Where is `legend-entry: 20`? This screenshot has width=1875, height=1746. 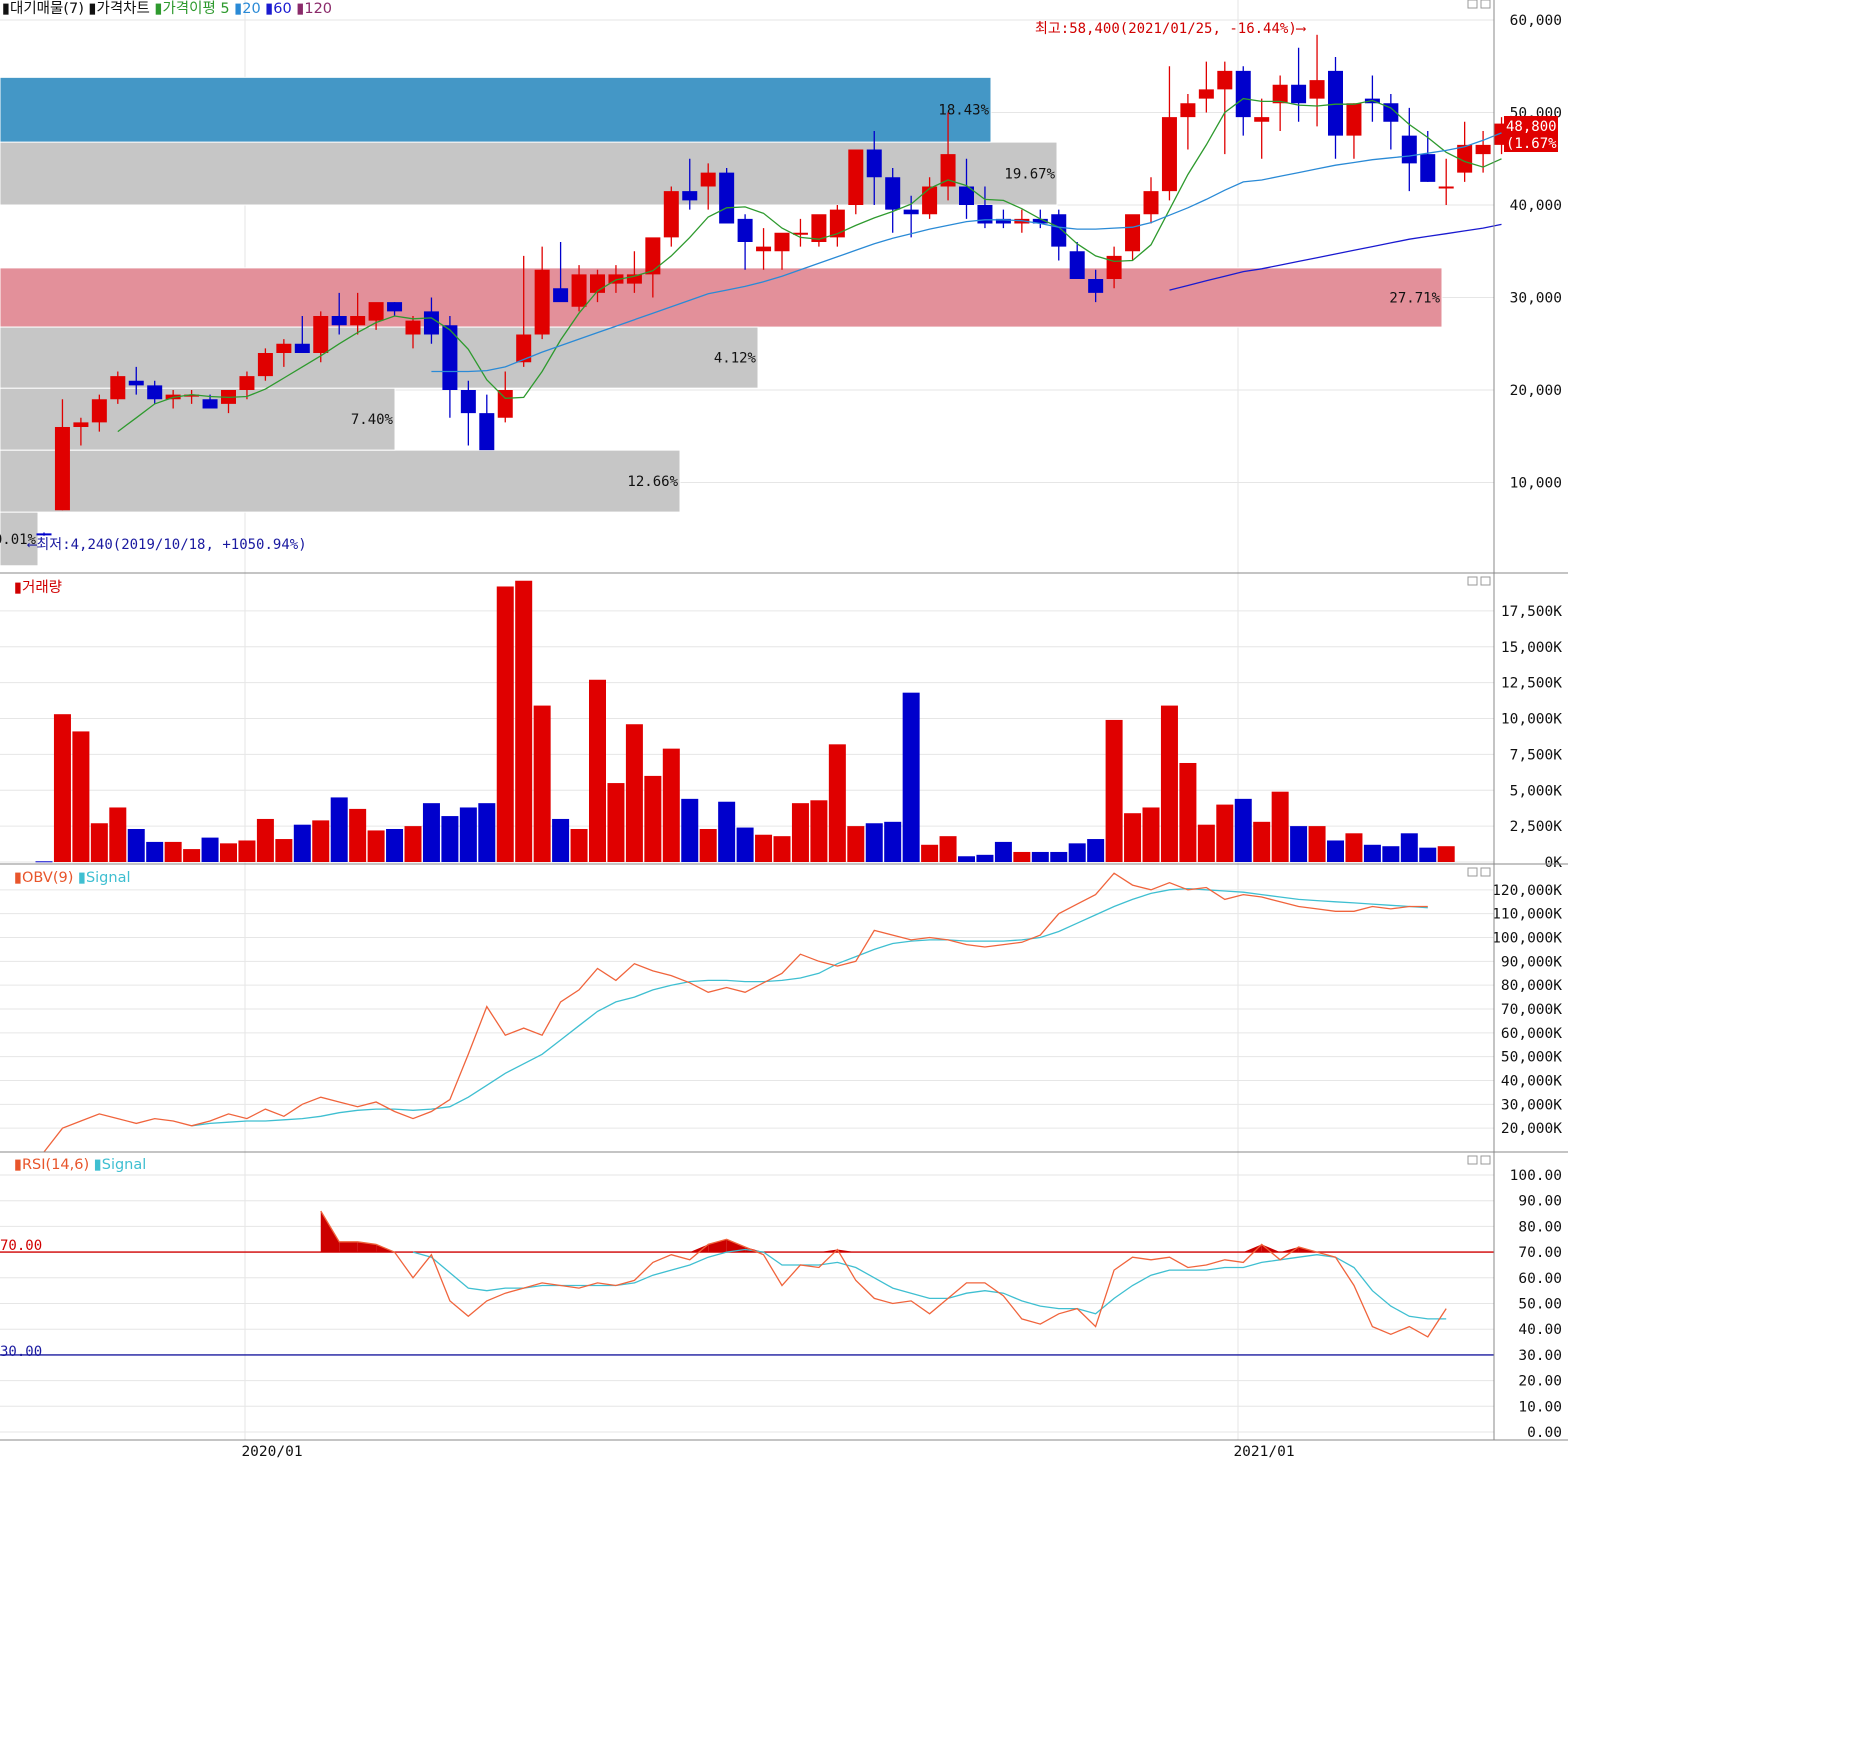
legend-entry: 20 is located at coordinates (251, 9).